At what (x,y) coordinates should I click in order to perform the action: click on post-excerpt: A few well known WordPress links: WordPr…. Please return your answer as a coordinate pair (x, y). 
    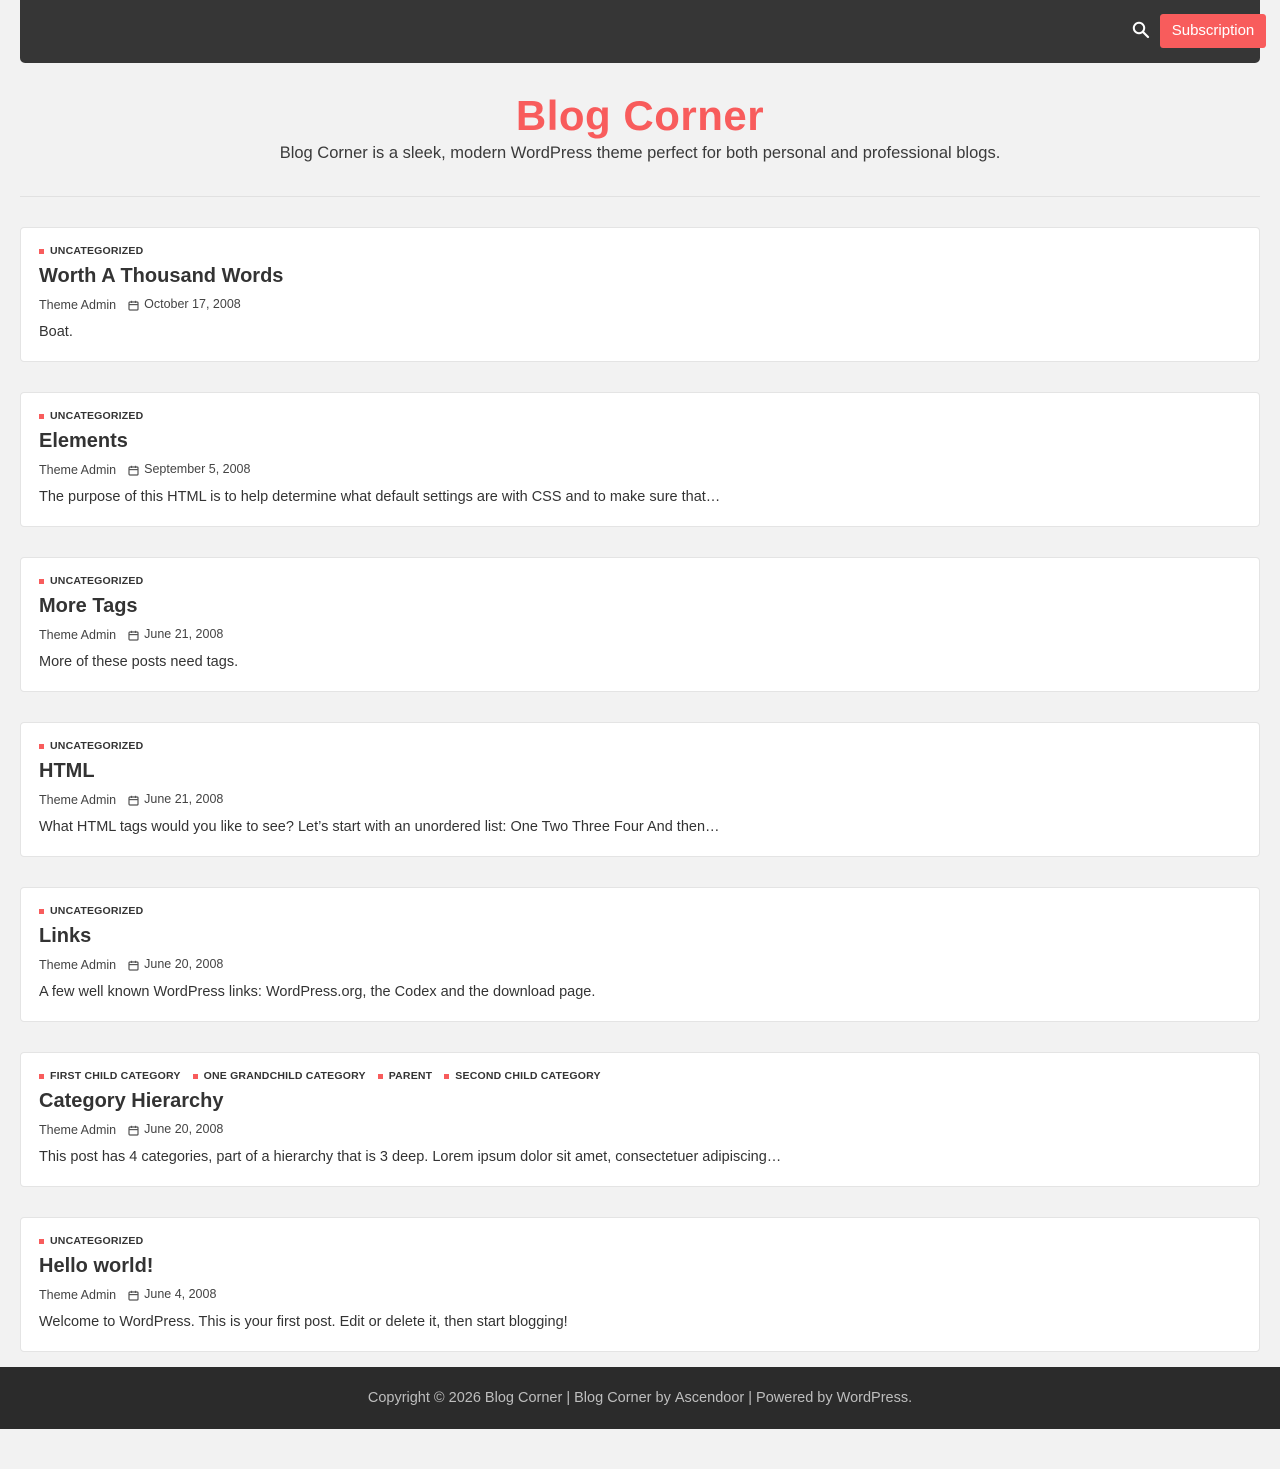
    Looking at the image, I should click on (317, 992).